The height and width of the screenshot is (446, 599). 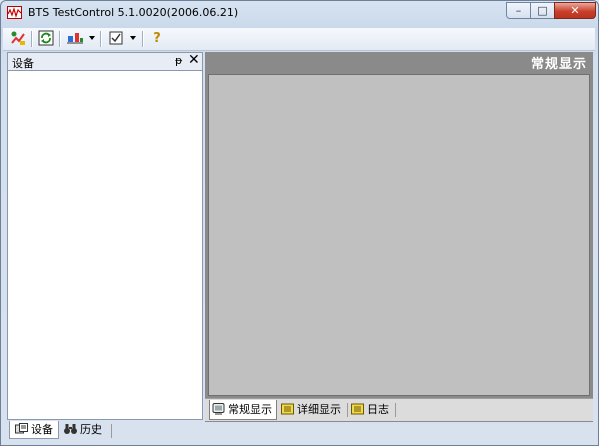 What do you see at coordinates (46, 39) in the screenshot?
I see `refresh-icon` at bounding box center [46, 39].